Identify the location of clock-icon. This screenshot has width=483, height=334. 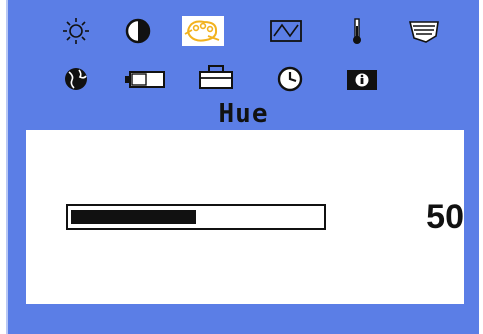
(290, 79).